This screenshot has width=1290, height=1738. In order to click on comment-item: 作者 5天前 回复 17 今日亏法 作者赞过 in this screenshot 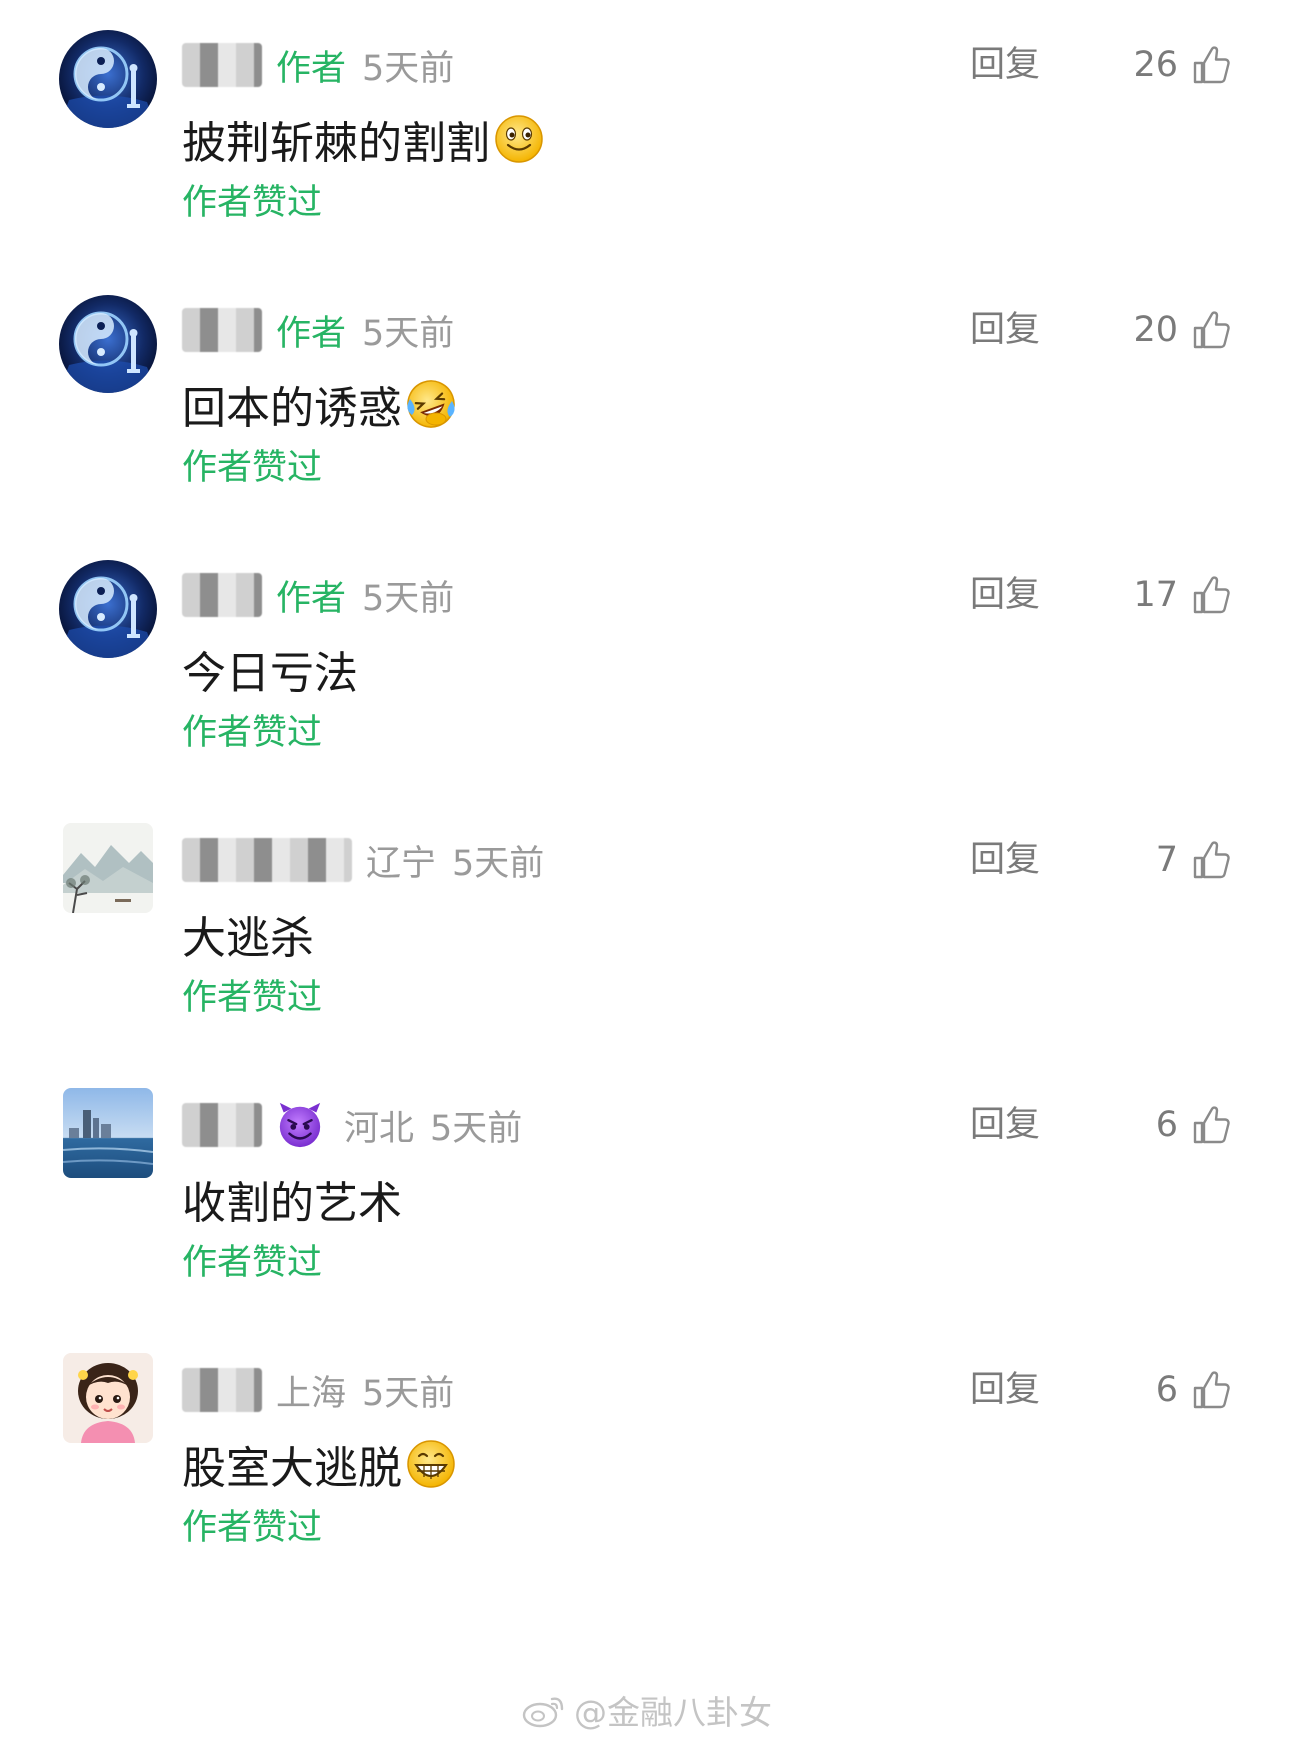, I will do `click(645, 650)`.